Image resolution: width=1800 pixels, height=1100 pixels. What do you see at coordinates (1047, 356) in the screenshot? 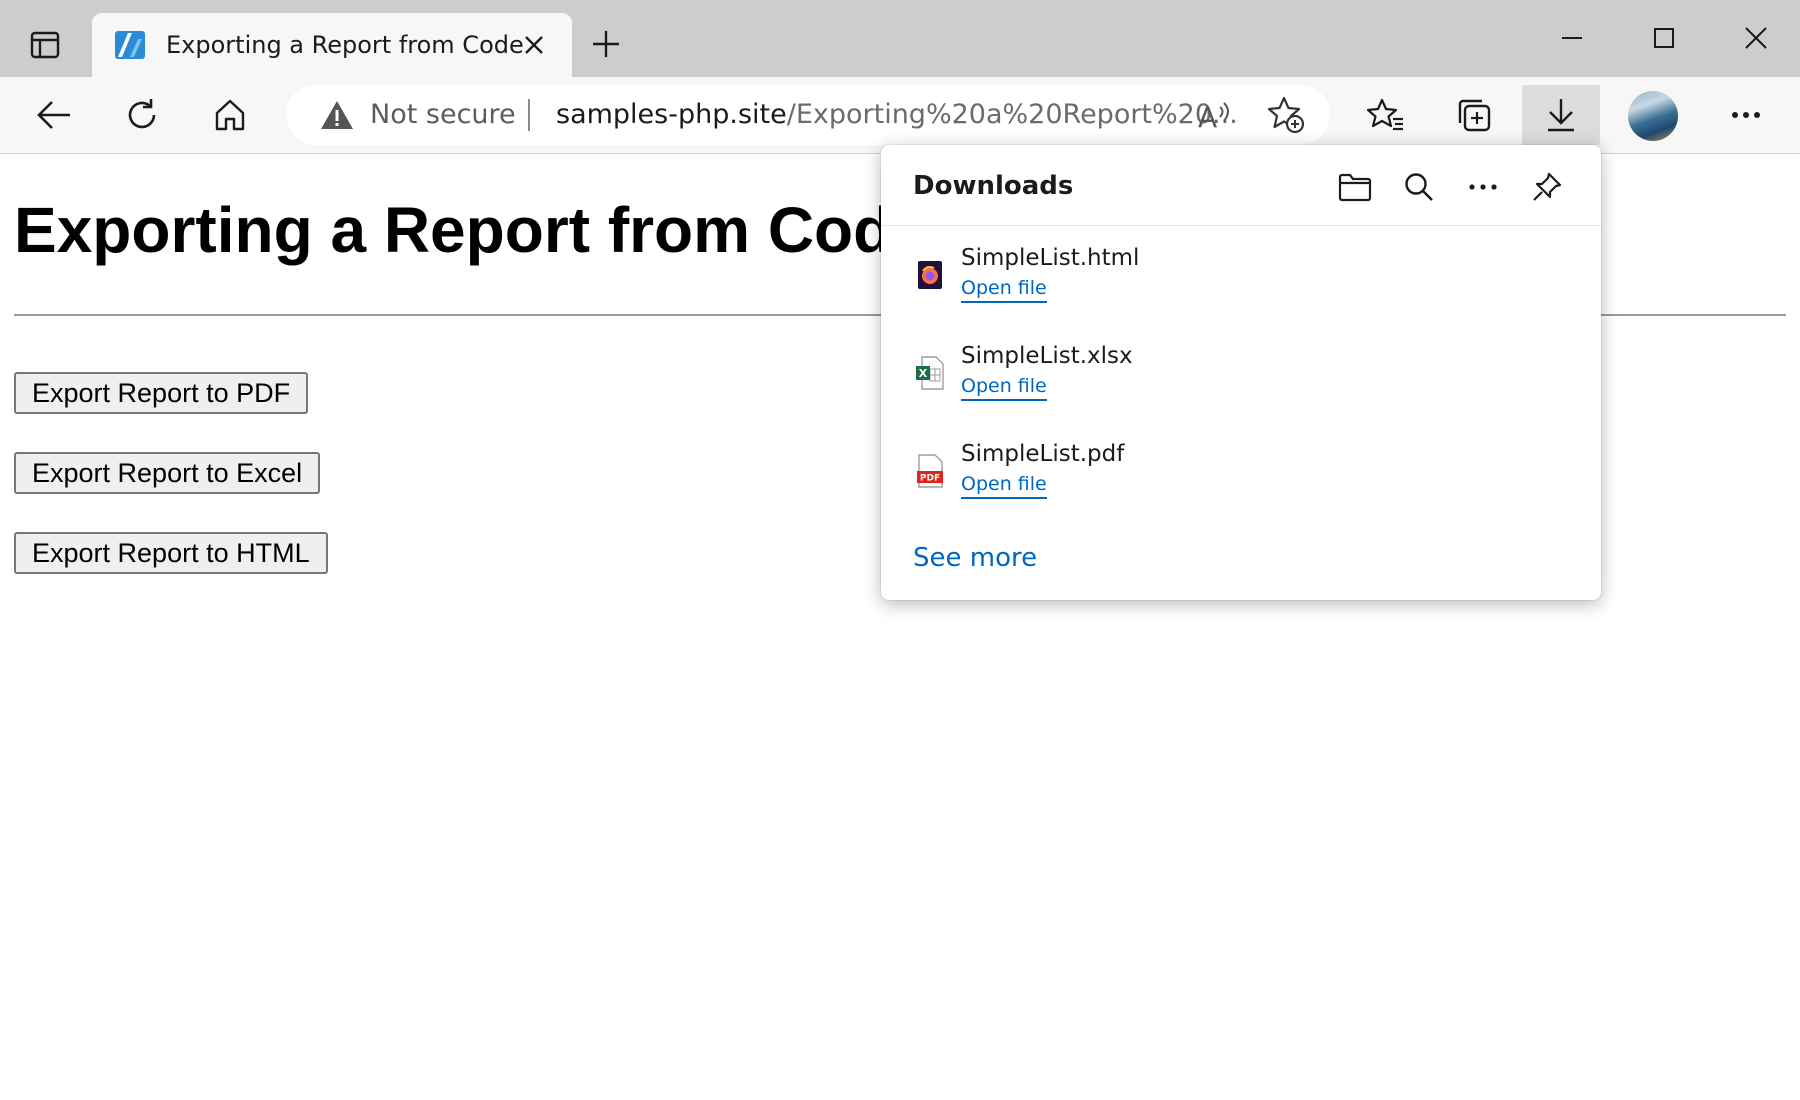
I see `download-file-name: SimpleList.xlsx` at bounding box center [1047, 356].